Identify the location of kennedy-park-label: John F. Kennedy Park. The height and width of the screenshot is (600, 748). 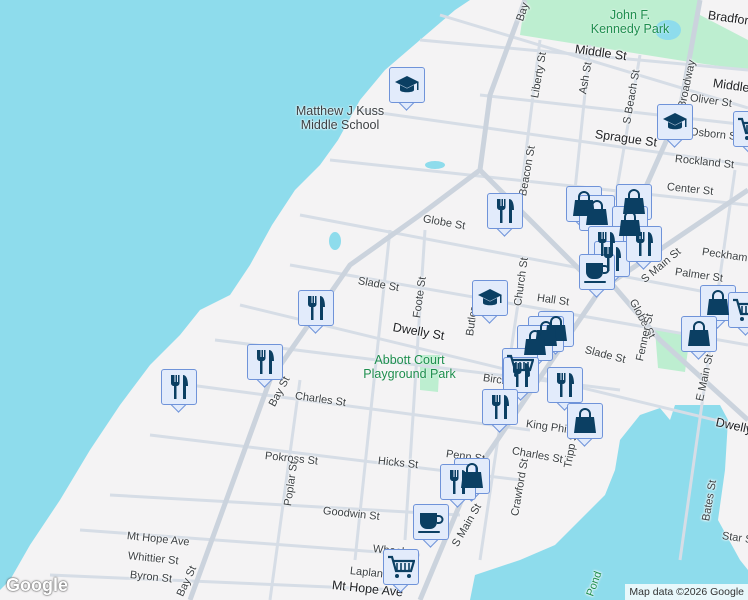
(630, 22).